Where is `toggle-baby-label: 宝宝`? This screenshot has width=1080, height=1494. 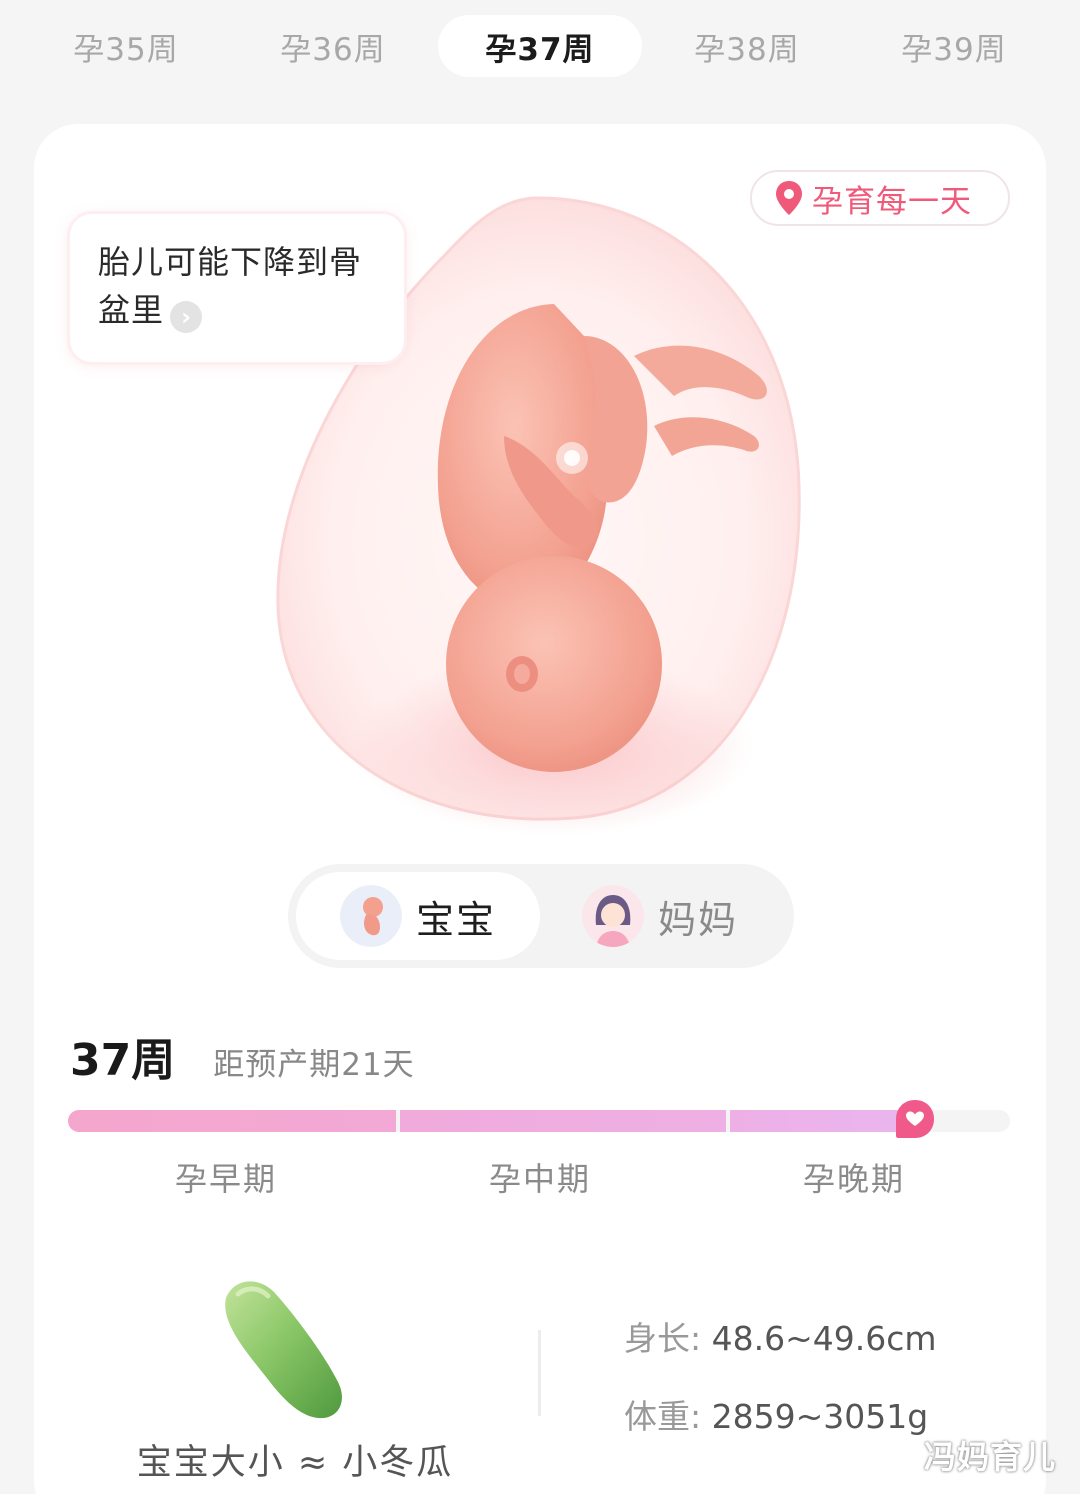 toggle-baby-label: 宝宝 is located at coordinates (456, 919).